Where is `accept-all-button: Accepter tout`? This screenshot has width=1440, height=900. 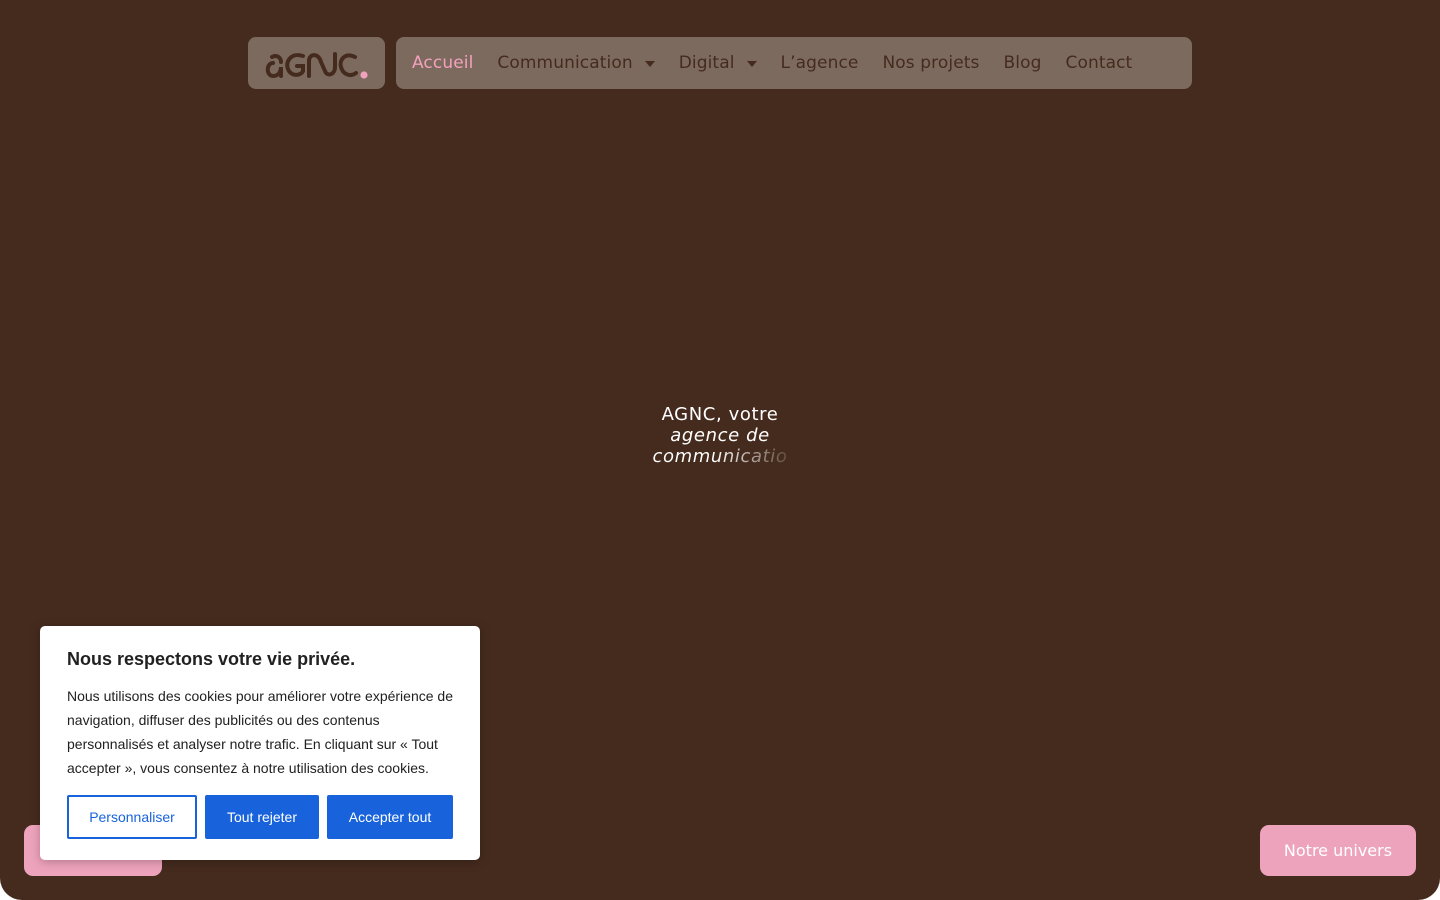 accept-all-button: Accepter tout is located at coordinates (390, 817).